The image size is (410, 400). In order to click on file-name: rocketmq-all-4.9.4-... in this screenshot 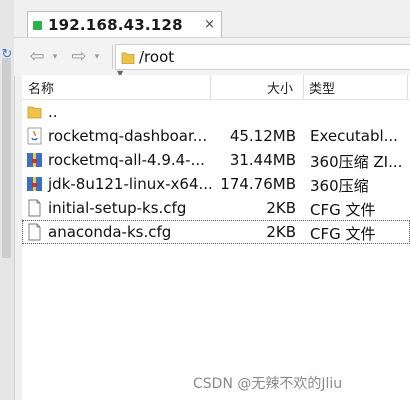, I will do `click(126, 160)`.